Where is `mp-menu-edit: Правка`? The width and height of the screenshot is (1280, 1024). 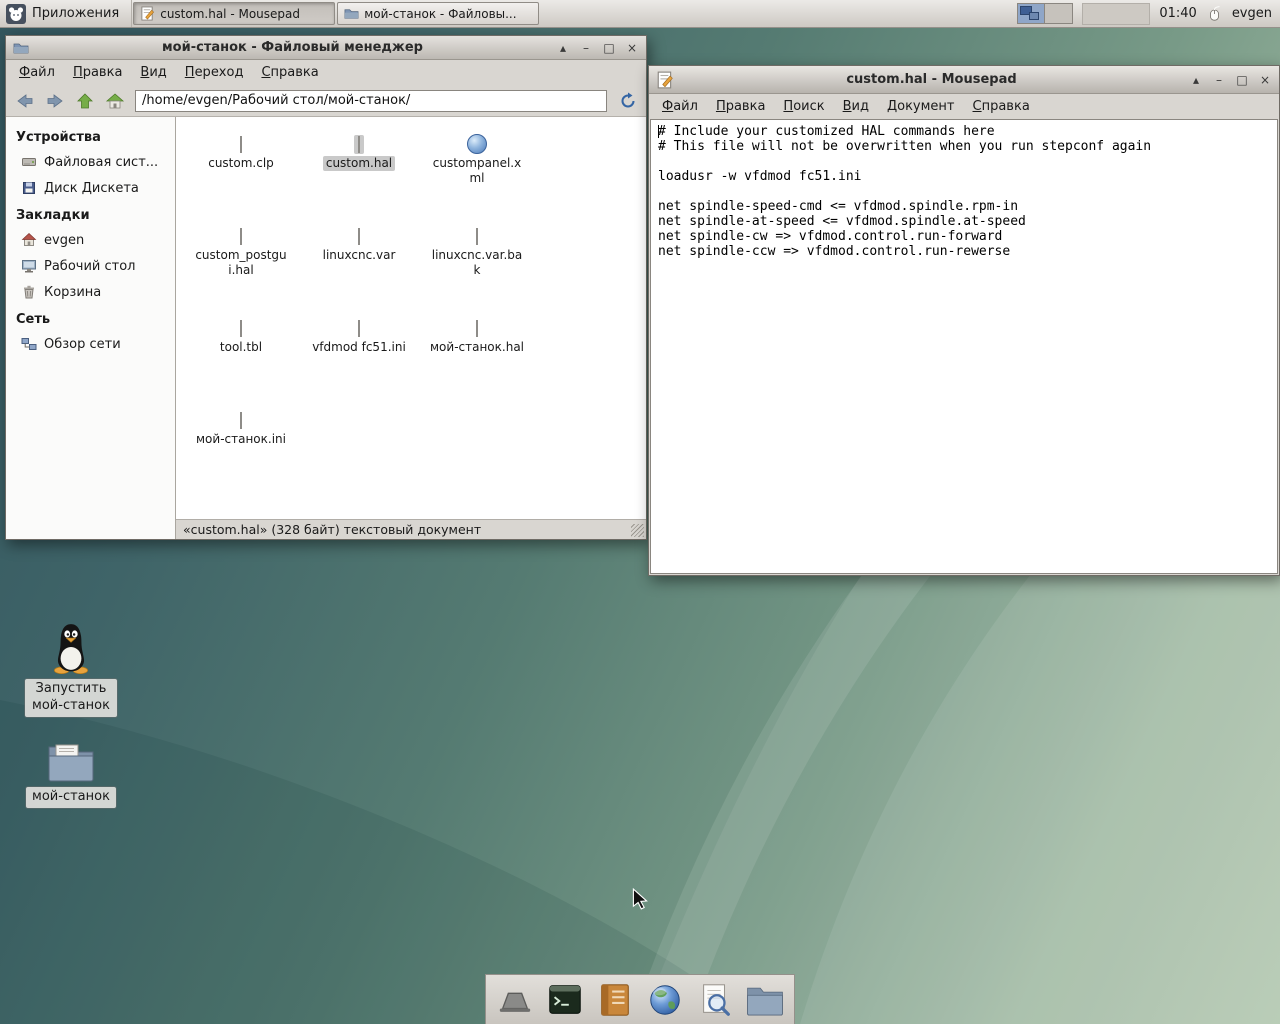 mp-menu-edit: Правка is located at coordinates (740, 106).